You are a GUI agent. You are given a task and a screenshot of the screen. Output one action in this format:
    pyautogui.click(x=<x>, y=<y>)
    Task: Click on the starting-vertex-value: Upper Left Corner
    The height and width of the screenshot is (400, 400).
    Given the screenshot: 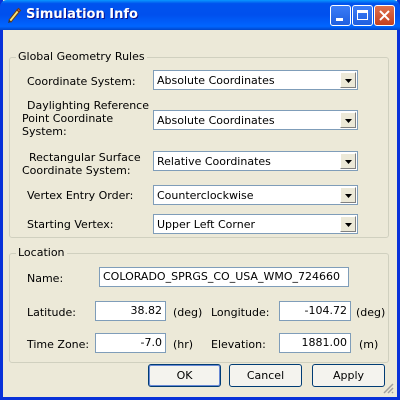 What is the action you would take?
    pyautogui.click(x=206, y=224)
    